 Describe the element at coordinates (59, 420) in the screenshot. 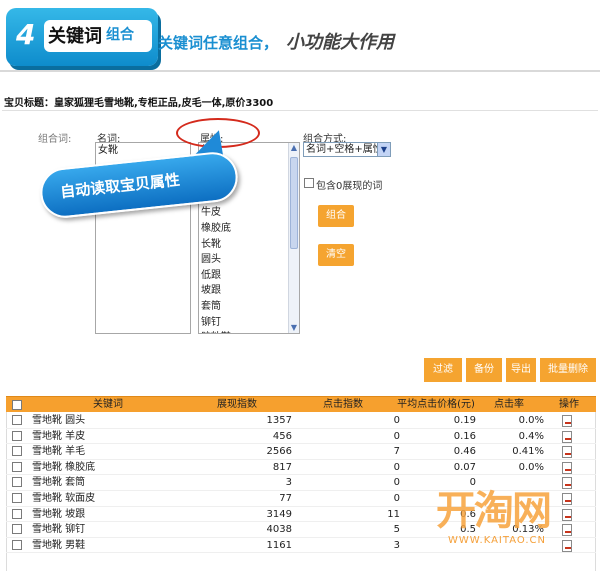

I see `cell-keyword: 雪地靴 圆头` at that location.